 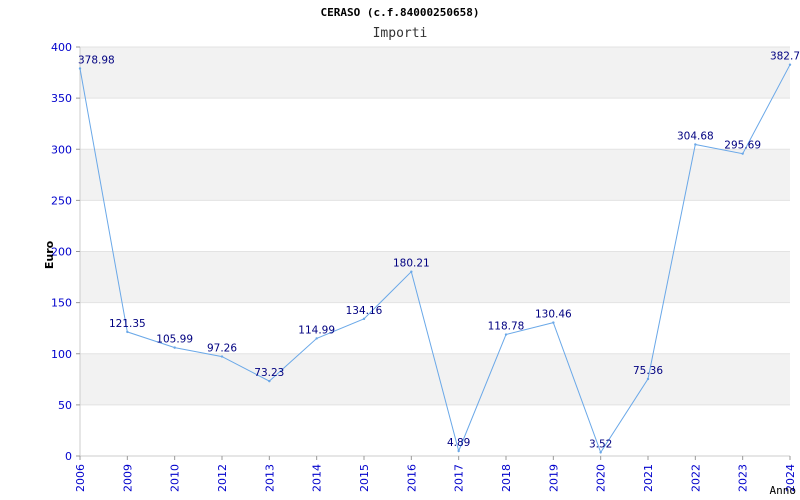 I want to click on data-label: 134.16, so click(x=364, y=311).